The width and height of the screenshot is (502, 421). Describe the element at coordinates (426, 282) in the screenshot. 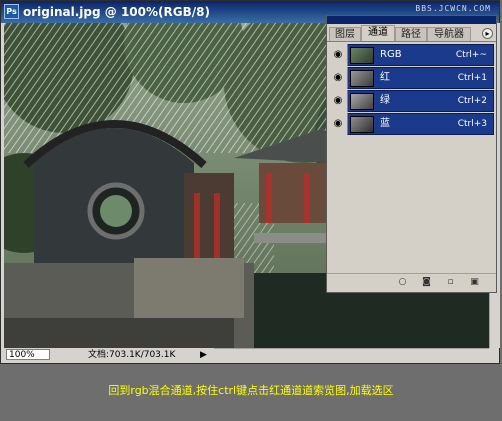

I see `save-selection-icon: ◙` at that location.